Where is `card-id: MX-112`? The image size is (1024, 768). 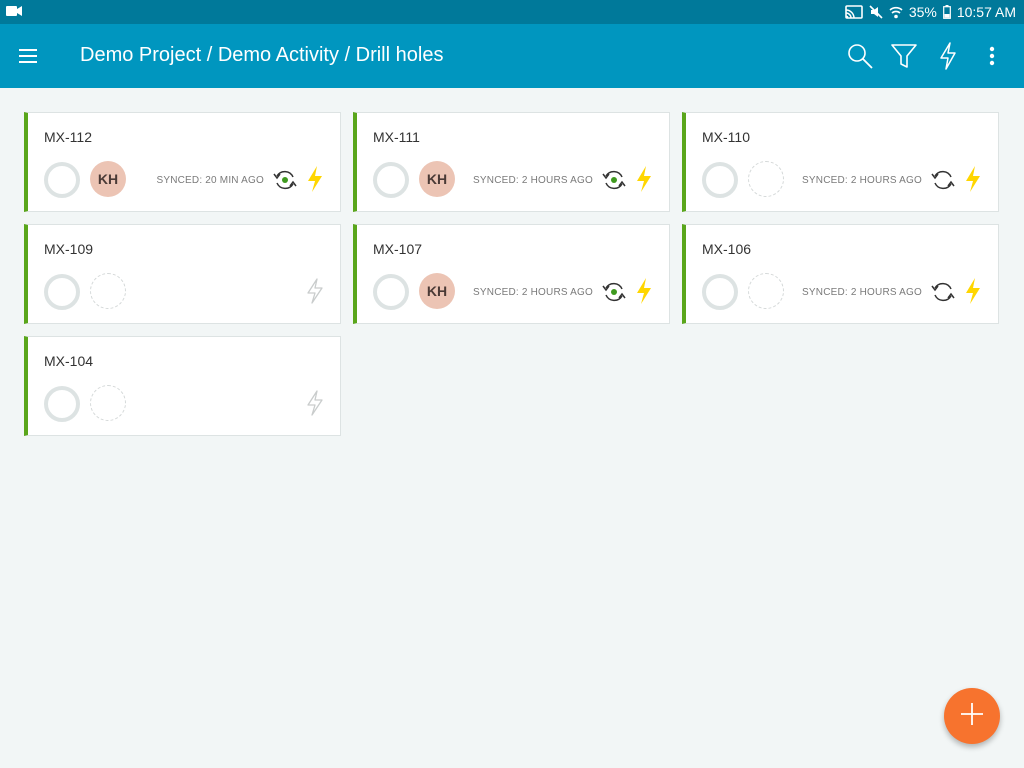 card-id: MX-112 is located at coordinates (68, 137).